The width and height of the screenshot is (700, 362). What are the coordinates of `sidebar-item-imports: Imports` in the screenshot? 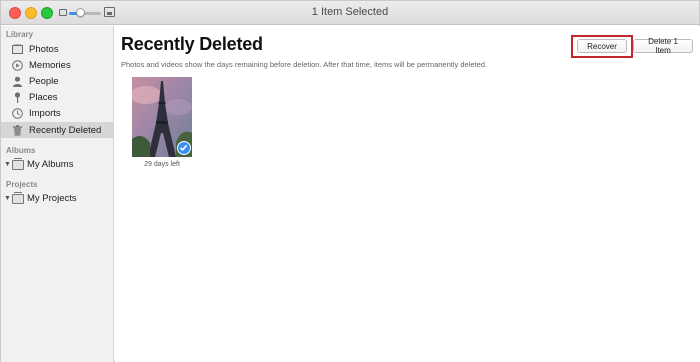 It's located at (57, 113).